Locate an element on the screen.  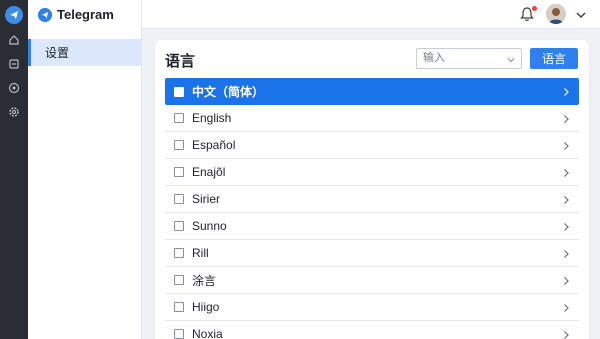
notification-badge is located at coordinates (534, 8).